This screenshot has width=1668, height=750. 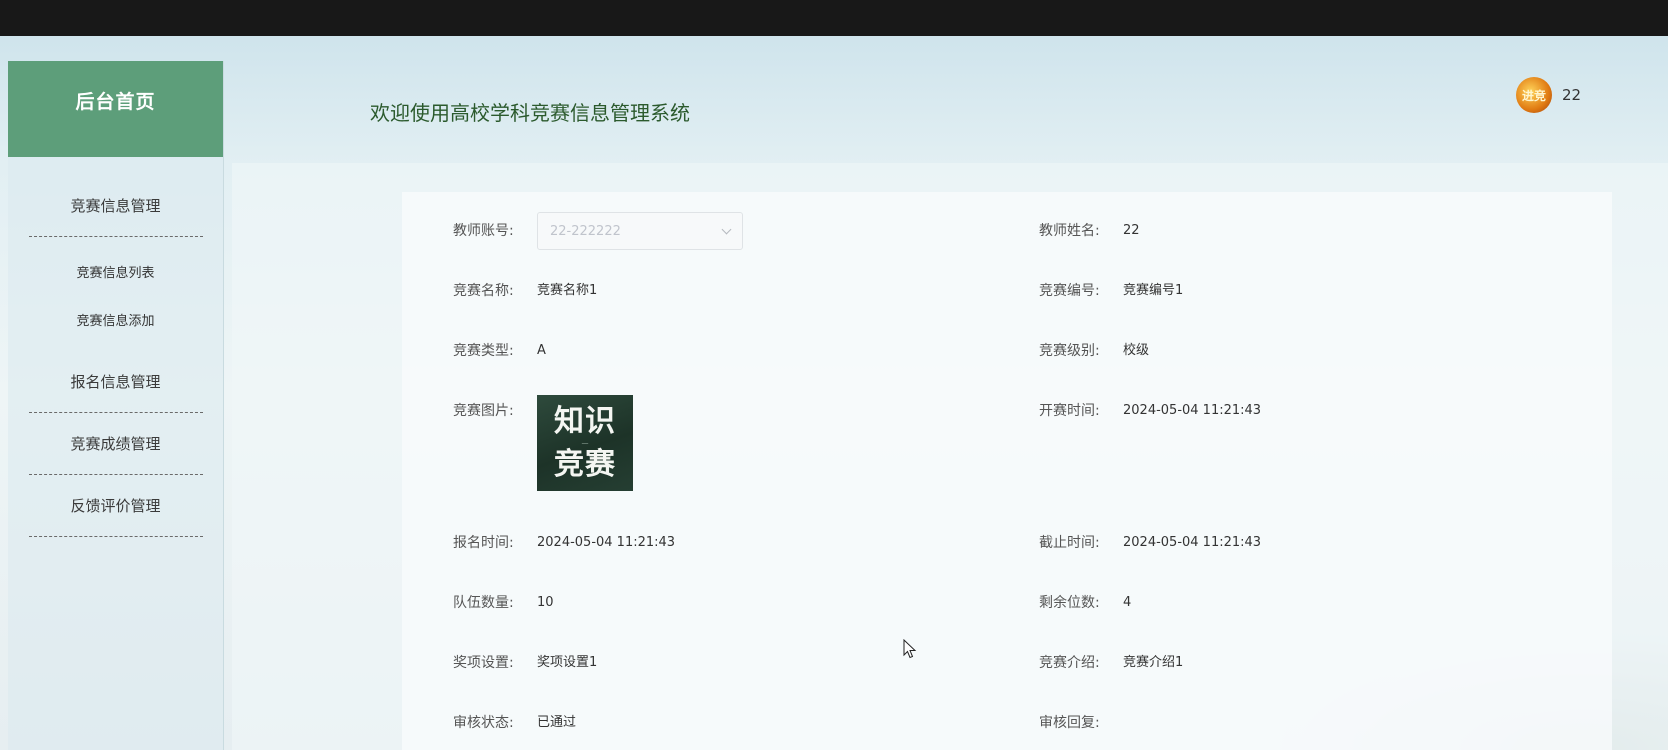 I want to click on username: 22, so click(x=1571, y=95).